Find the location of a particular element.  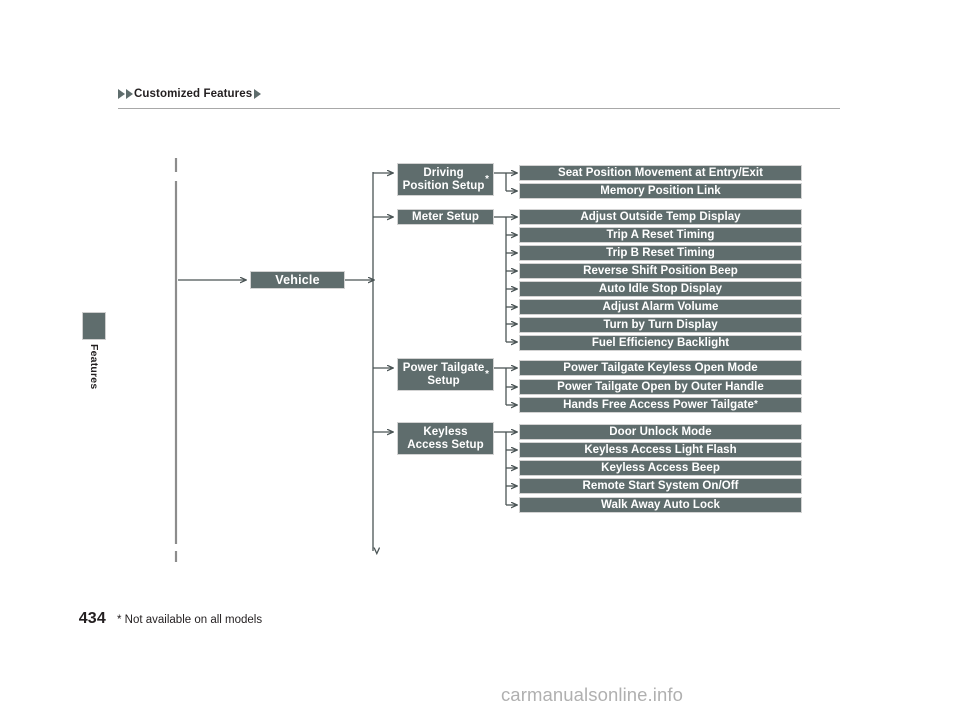

tree-node-item-label: Reverse Shift Position Beep is located at coordinates (660, 270).